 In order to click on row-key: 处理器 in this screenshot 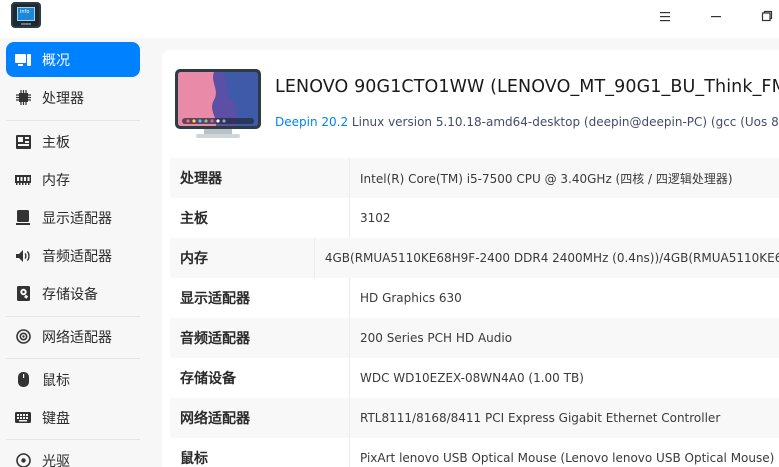, I will do `click(260, 178)`.